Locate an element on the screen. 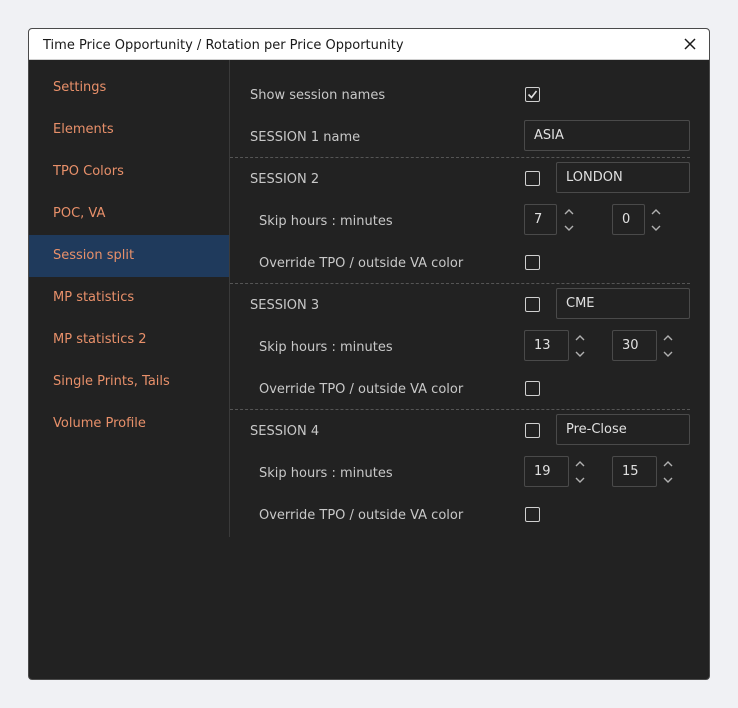 This screenshot has height=708, width=738. close-icon is located at coordinates (690, 44).